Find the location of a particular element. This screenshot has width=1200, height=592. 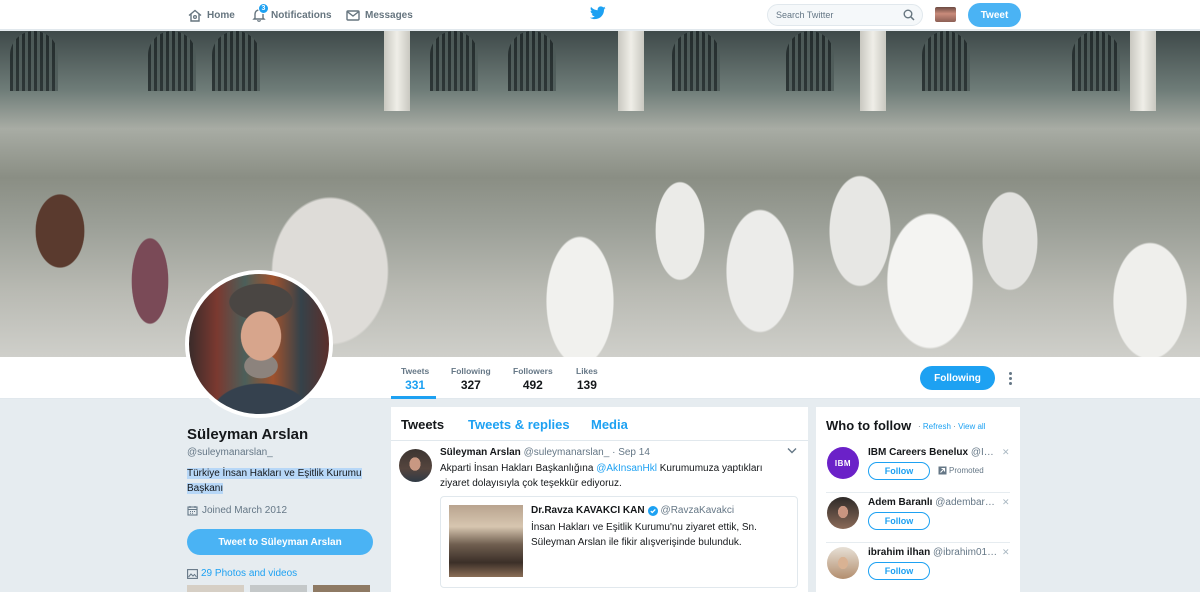

stat-likes-label: Likes is located at coordinates (587, 371).